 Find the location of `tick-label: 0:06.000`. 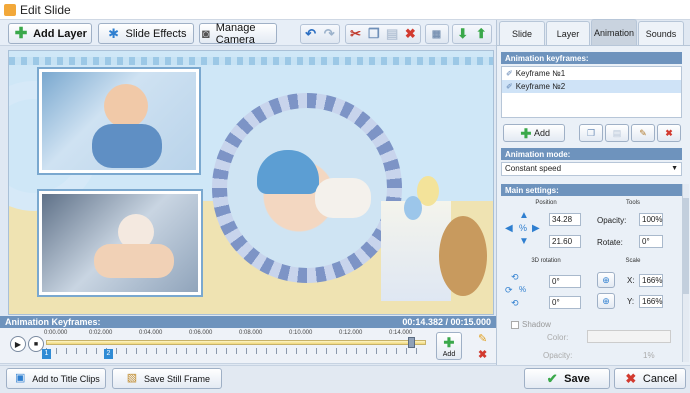

tick-label: 0:06.000 is located at coordinates (201, 333).